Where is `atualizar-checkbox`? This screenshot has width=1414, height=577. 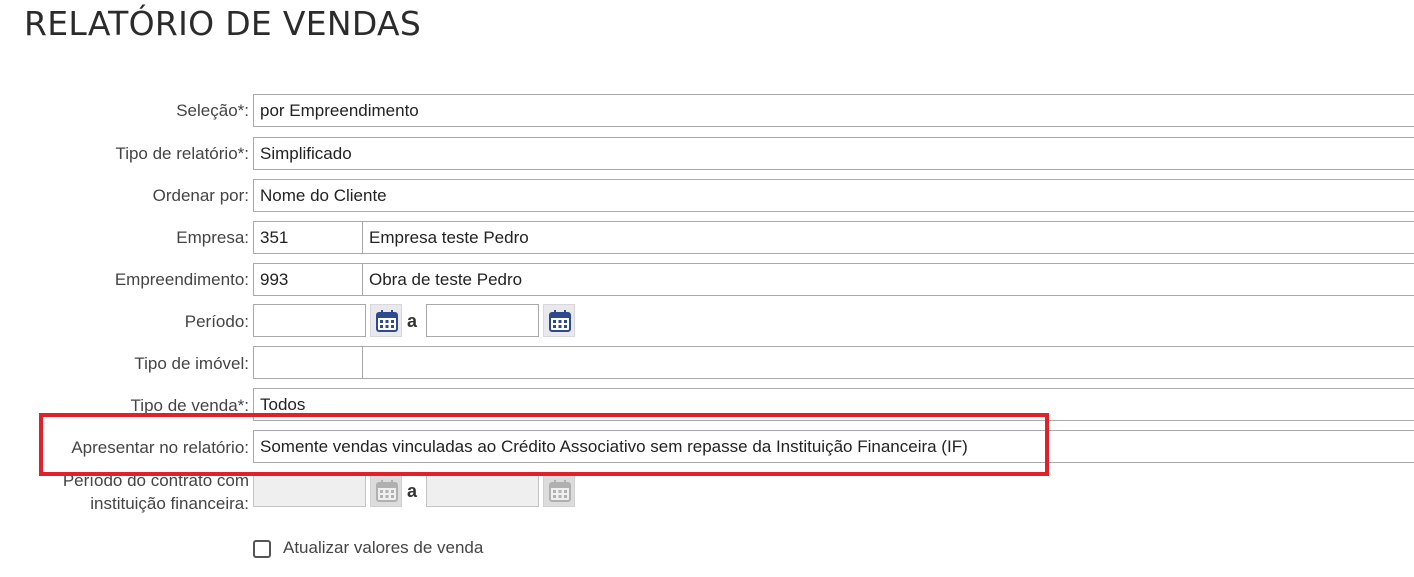 atualizar-checkbox is located at coordinates (262, 549).